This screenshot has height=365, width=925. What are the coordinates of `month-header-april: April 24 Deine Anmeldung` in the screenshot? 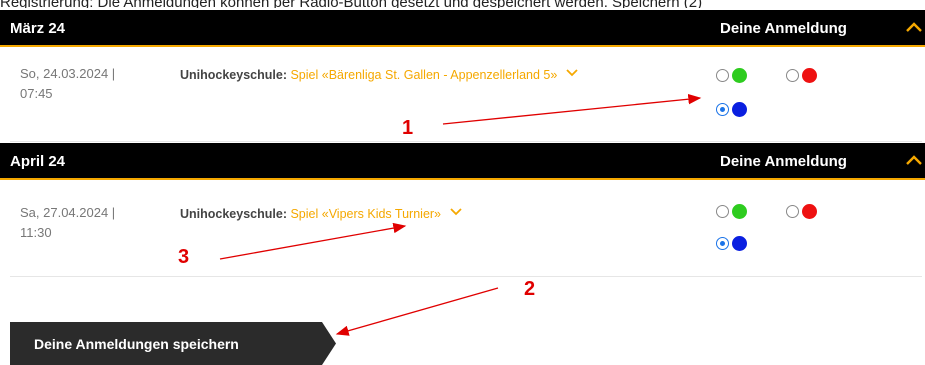 It's located at (462, 161).